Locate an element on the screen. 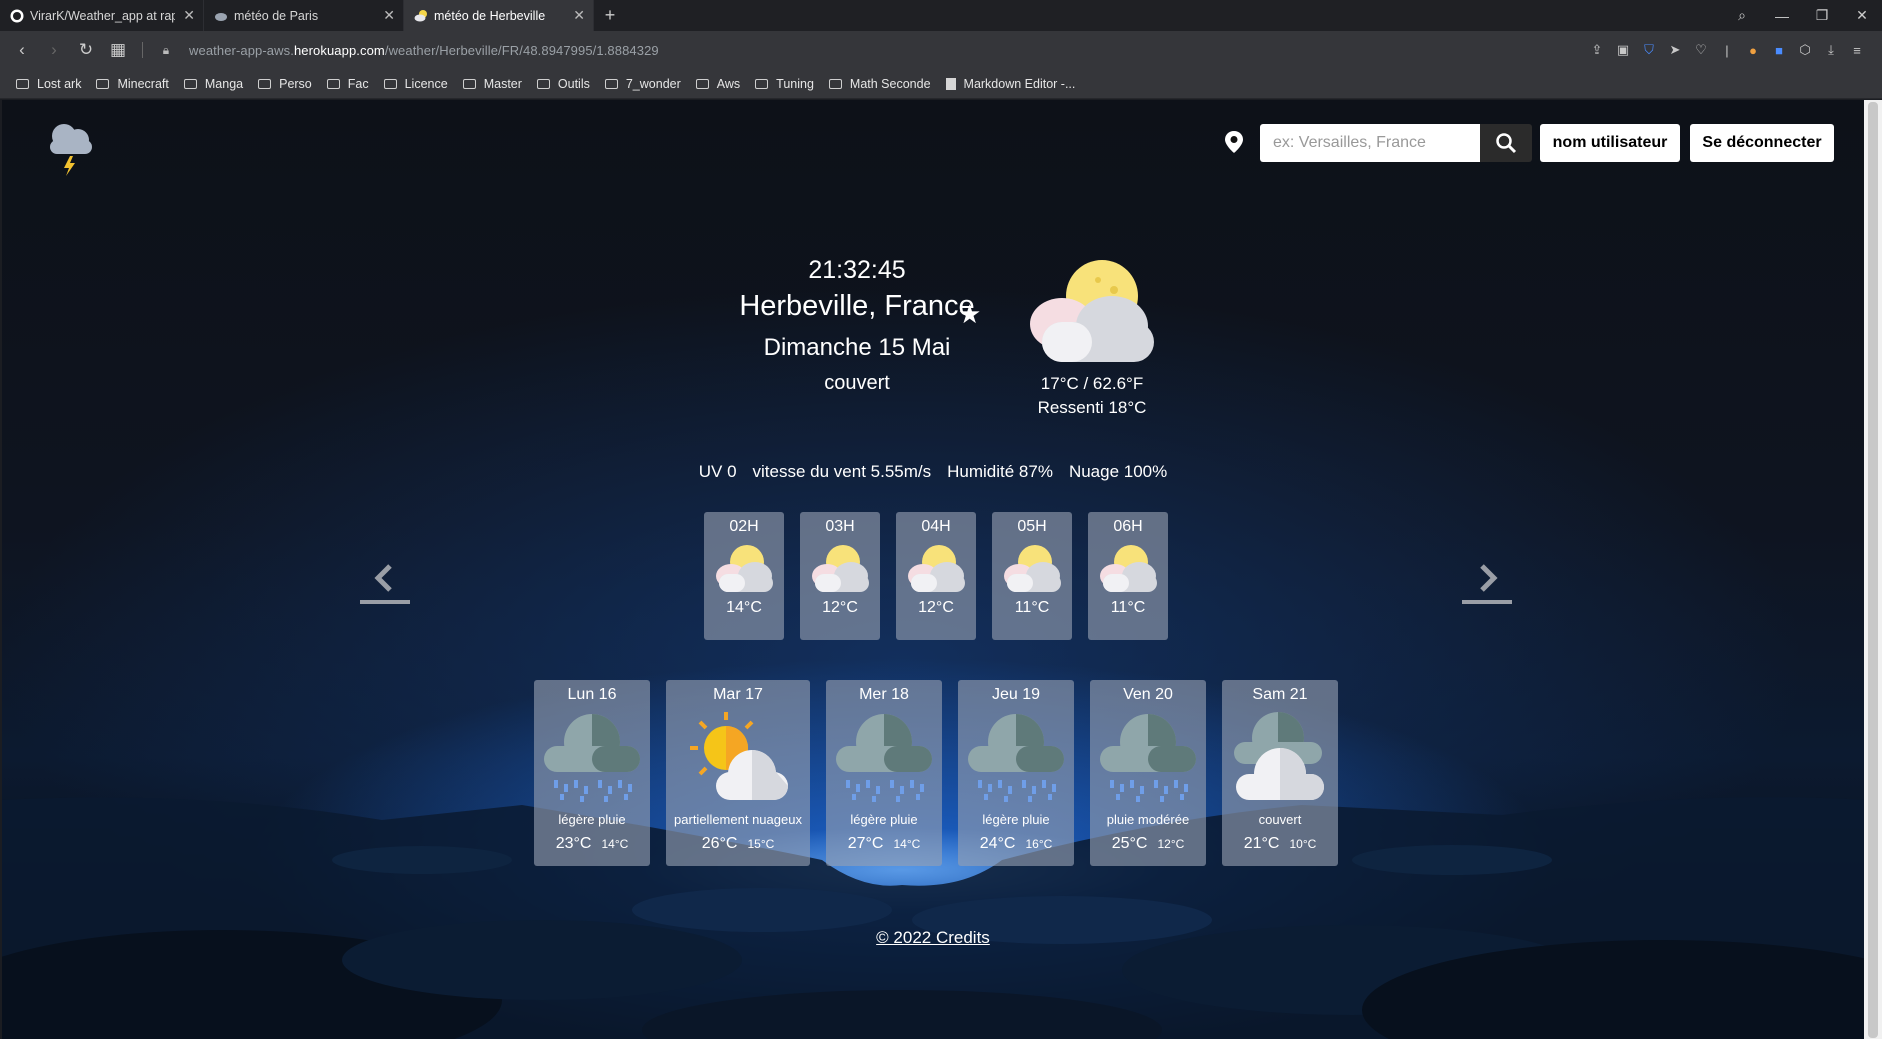  next-arrow-icon is located at coordinates (1487, 582).